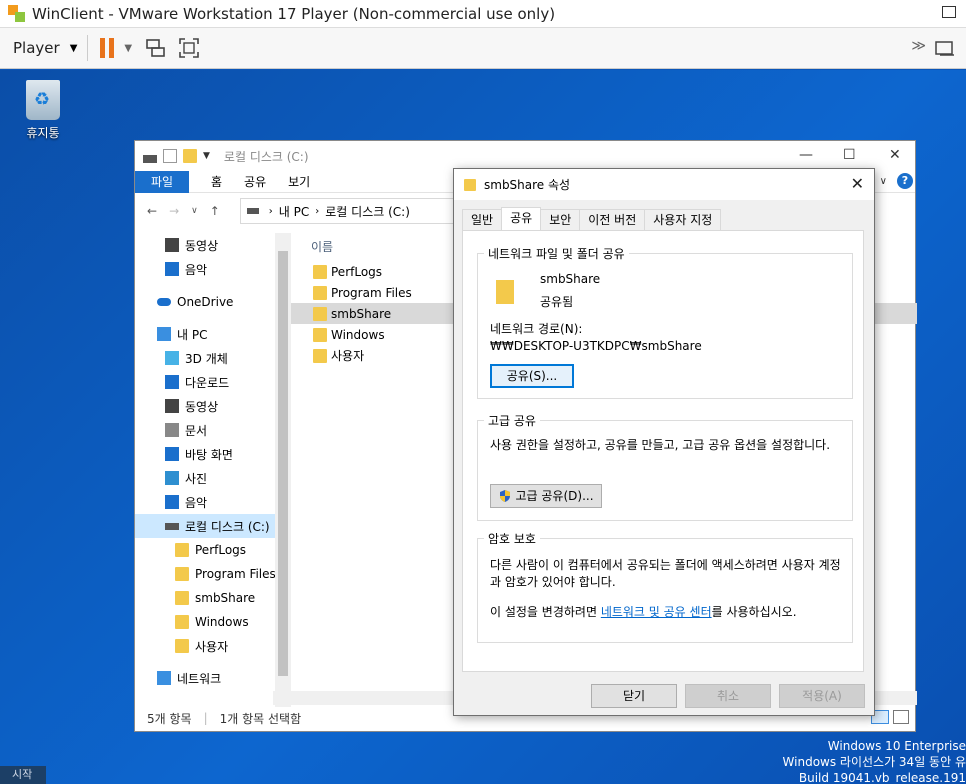 The width and height of the screenshot is (966, 784). Describe the element at coordinates (348, 356) in the screenshot. I see `file-name: 사용자` at that location.